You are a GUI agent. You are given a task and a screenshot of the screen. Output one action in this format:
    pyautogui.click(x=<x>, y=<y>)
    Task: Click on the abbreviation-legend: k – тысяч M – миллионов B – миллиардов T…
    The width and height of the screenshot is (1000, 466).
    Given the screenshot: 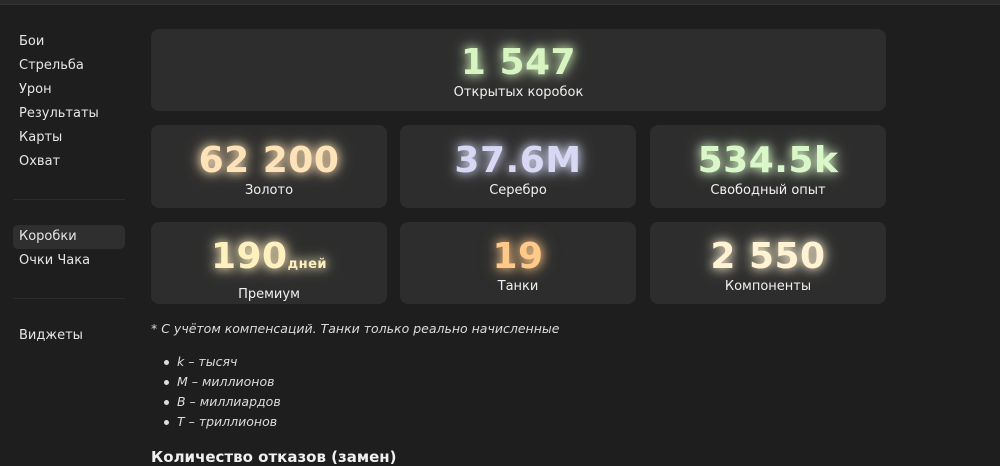 What is the action you would take?
    pyautogui.click(x=222, y=392)
    